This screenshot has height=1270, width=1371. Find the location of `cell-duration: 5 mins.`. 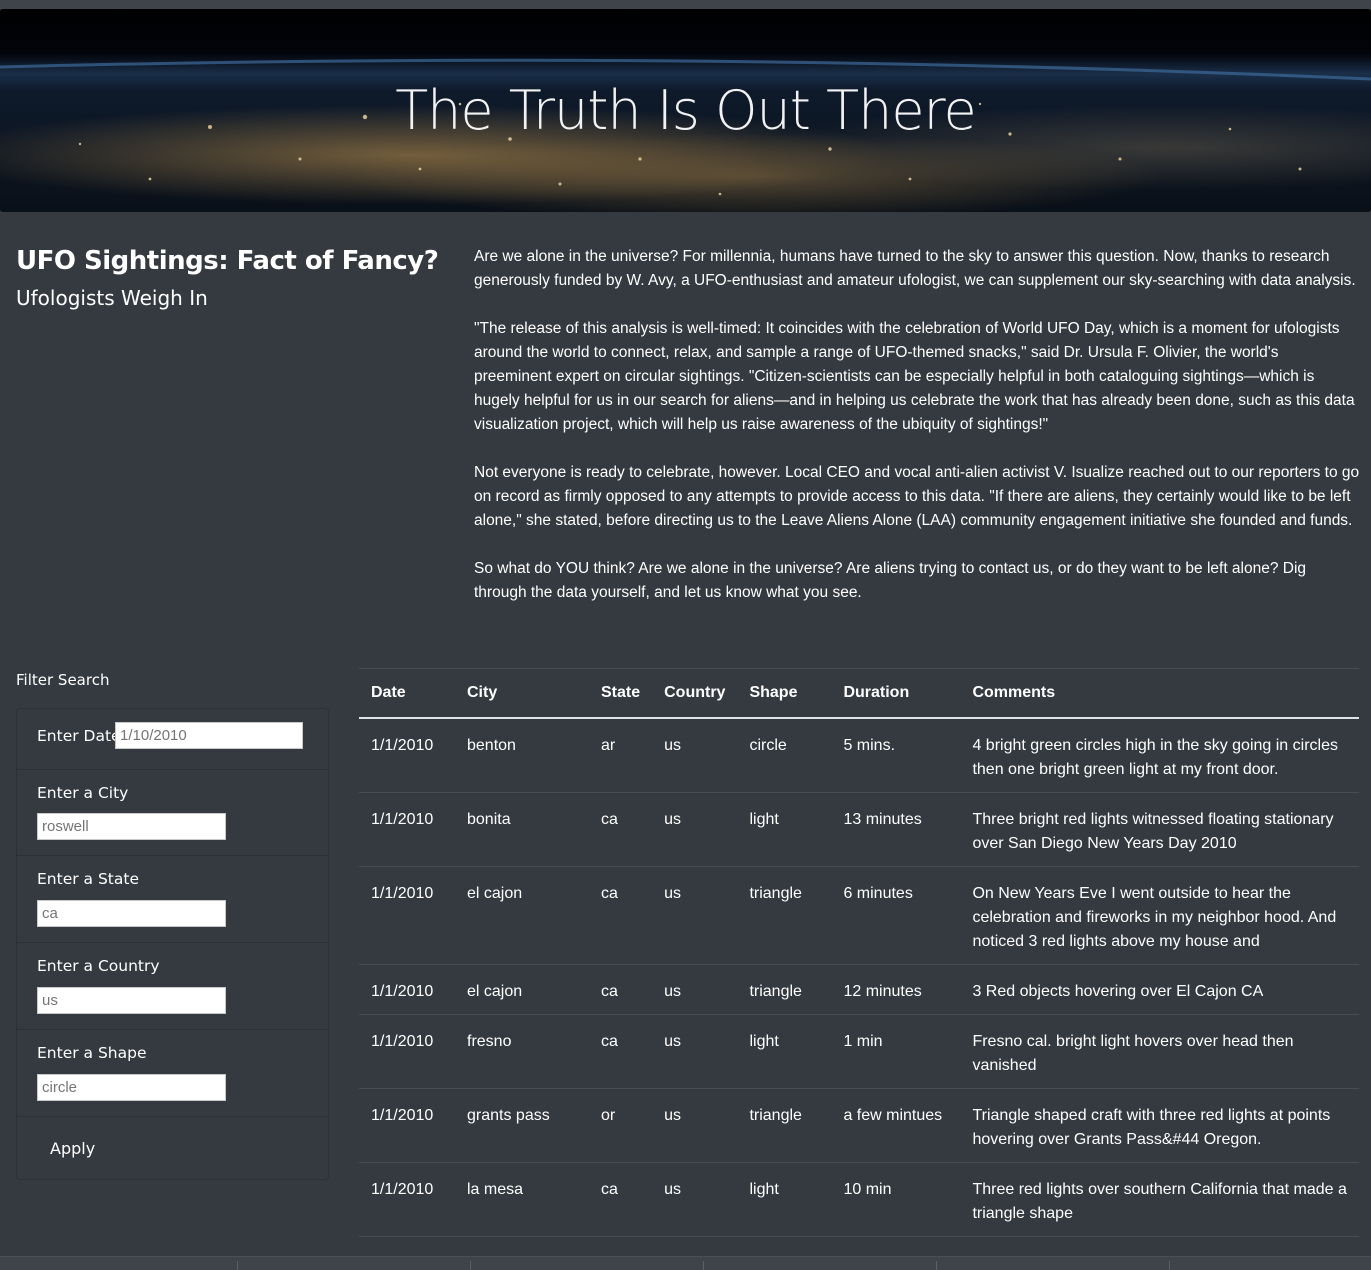

cell-duration: 5 mins. is located at coordinates (896, 755).